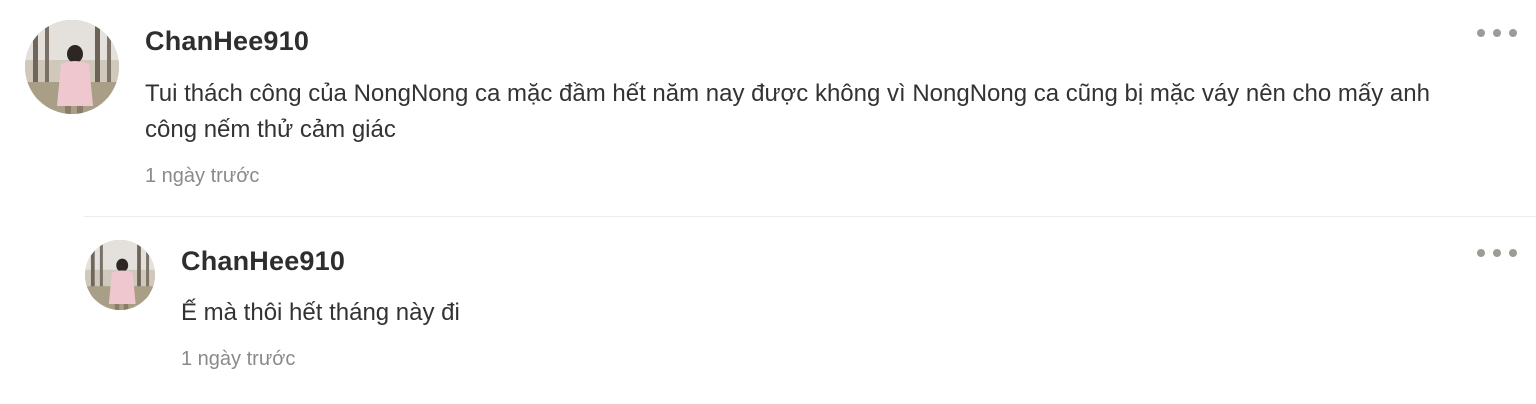 Image resolution: width=1536 pixels, height=404 pixels. I want to click on comment-timestamp: 1 ngày trước, so click(202, 176).